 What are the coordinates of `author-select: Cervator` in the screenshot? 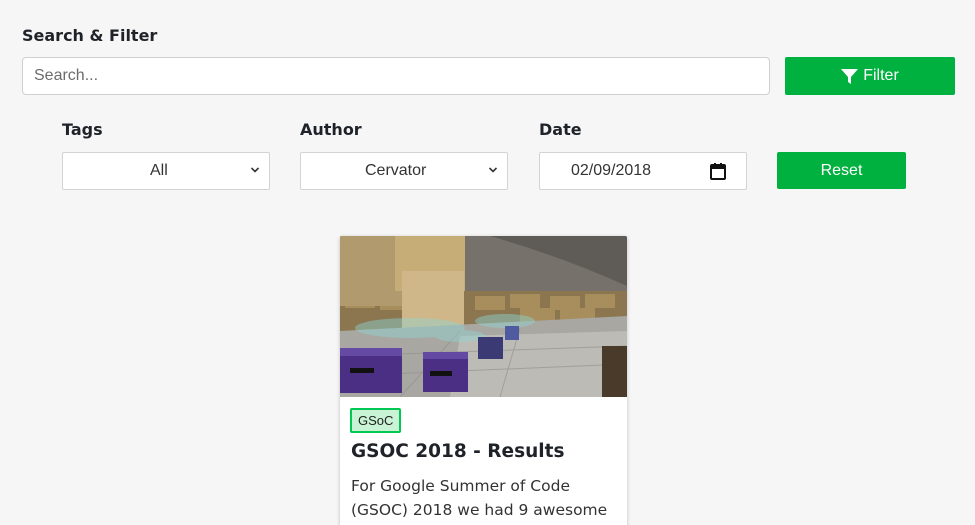 It's located at (404, 171).